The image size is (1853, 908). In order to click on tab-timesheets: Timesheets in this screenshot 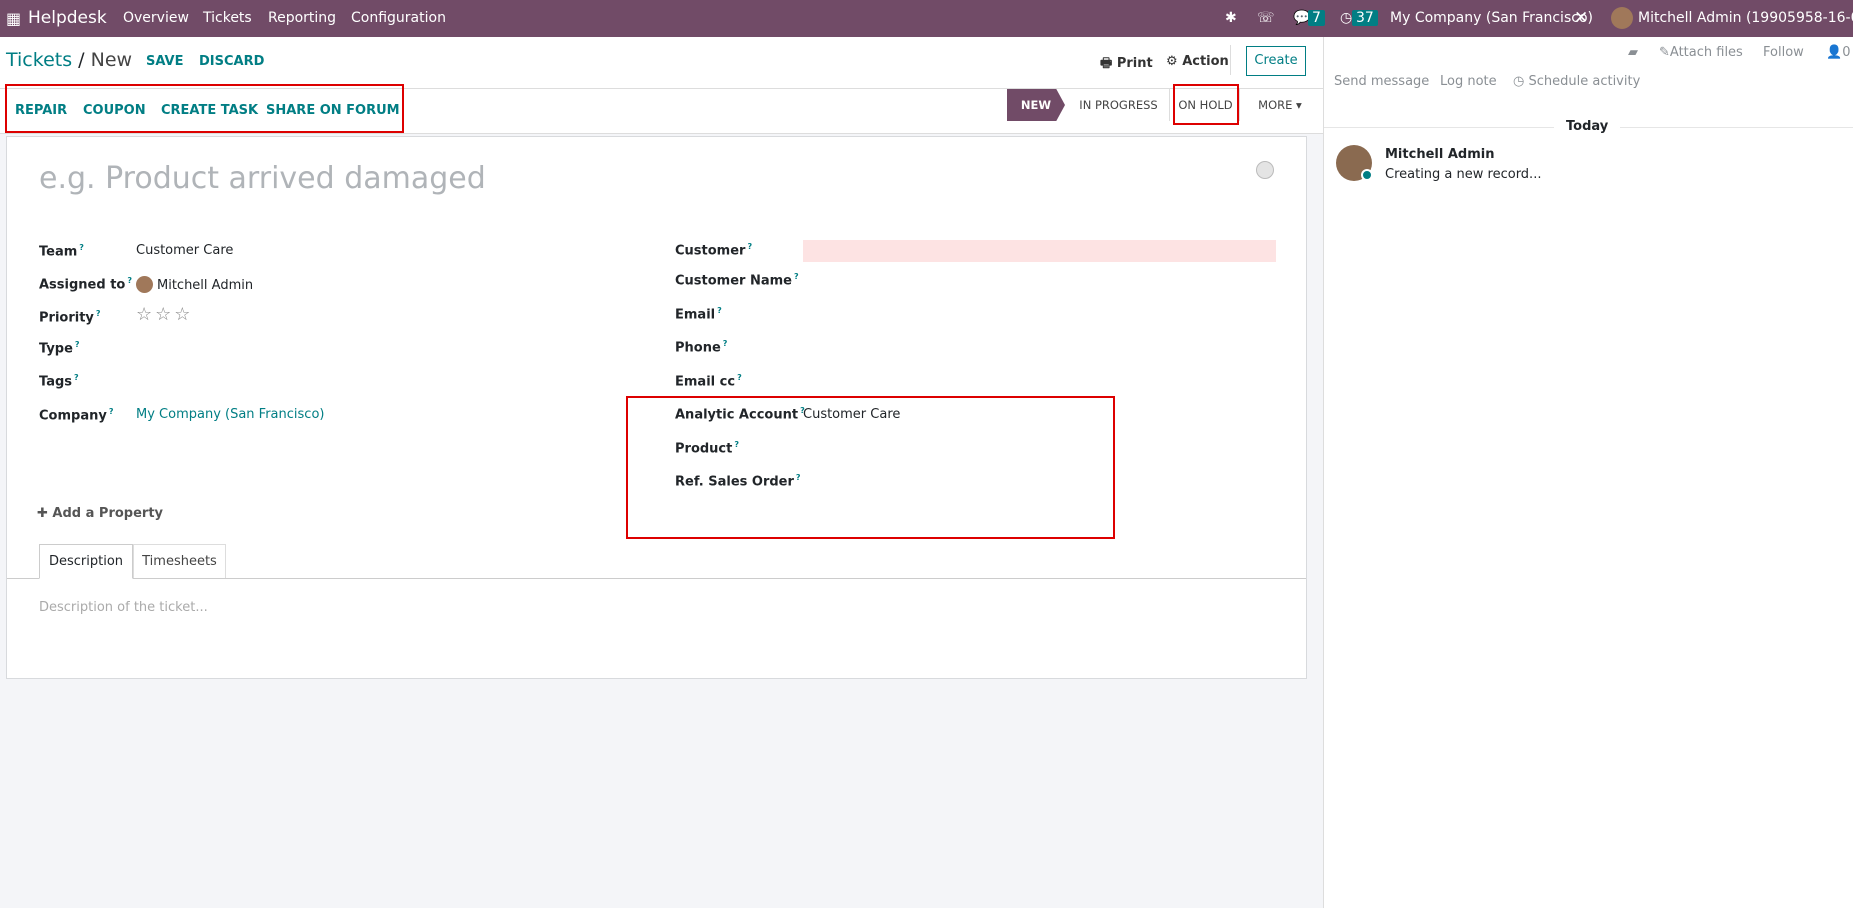, I will do `click(179, 561)`.